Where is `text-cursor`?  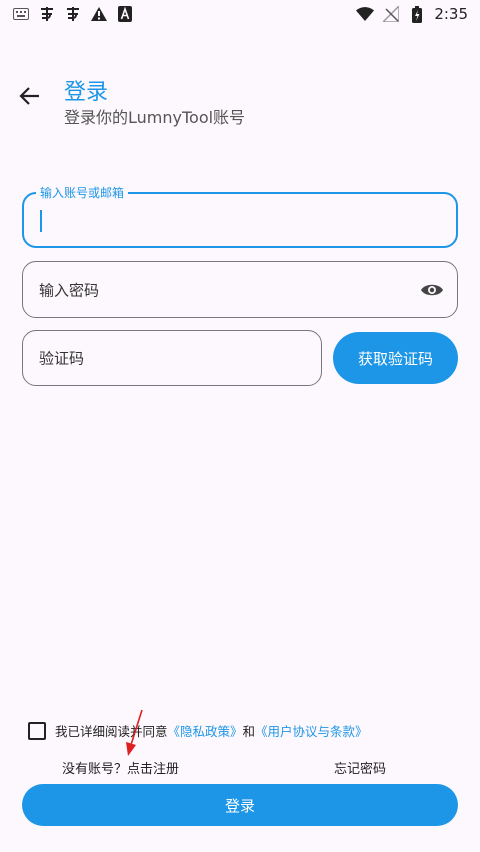
text-cursor is located at coordinates (41, 221).